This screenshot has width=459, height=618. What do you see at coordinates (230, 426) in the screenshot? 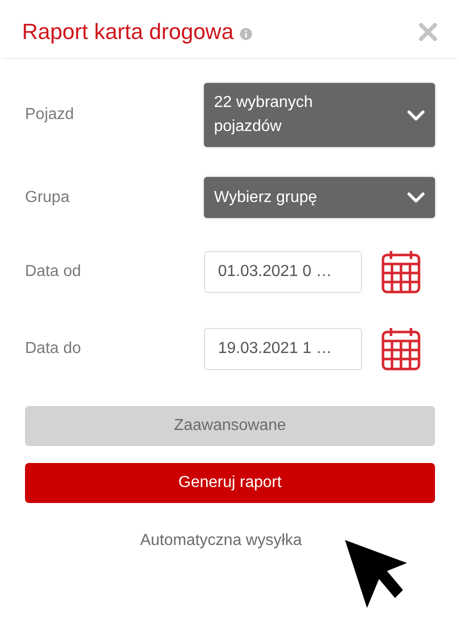
I see `advanced-button: Zaawansowane` at bounding box center [230, 426].